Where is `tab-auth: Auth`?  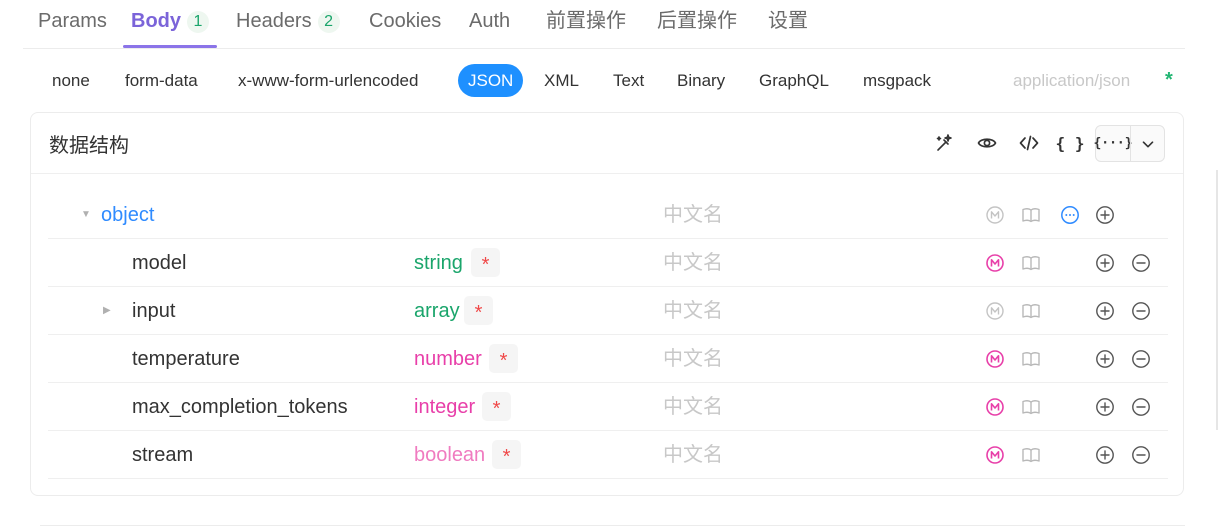 tab-auth: Auth is located at coordinates (489, 23).